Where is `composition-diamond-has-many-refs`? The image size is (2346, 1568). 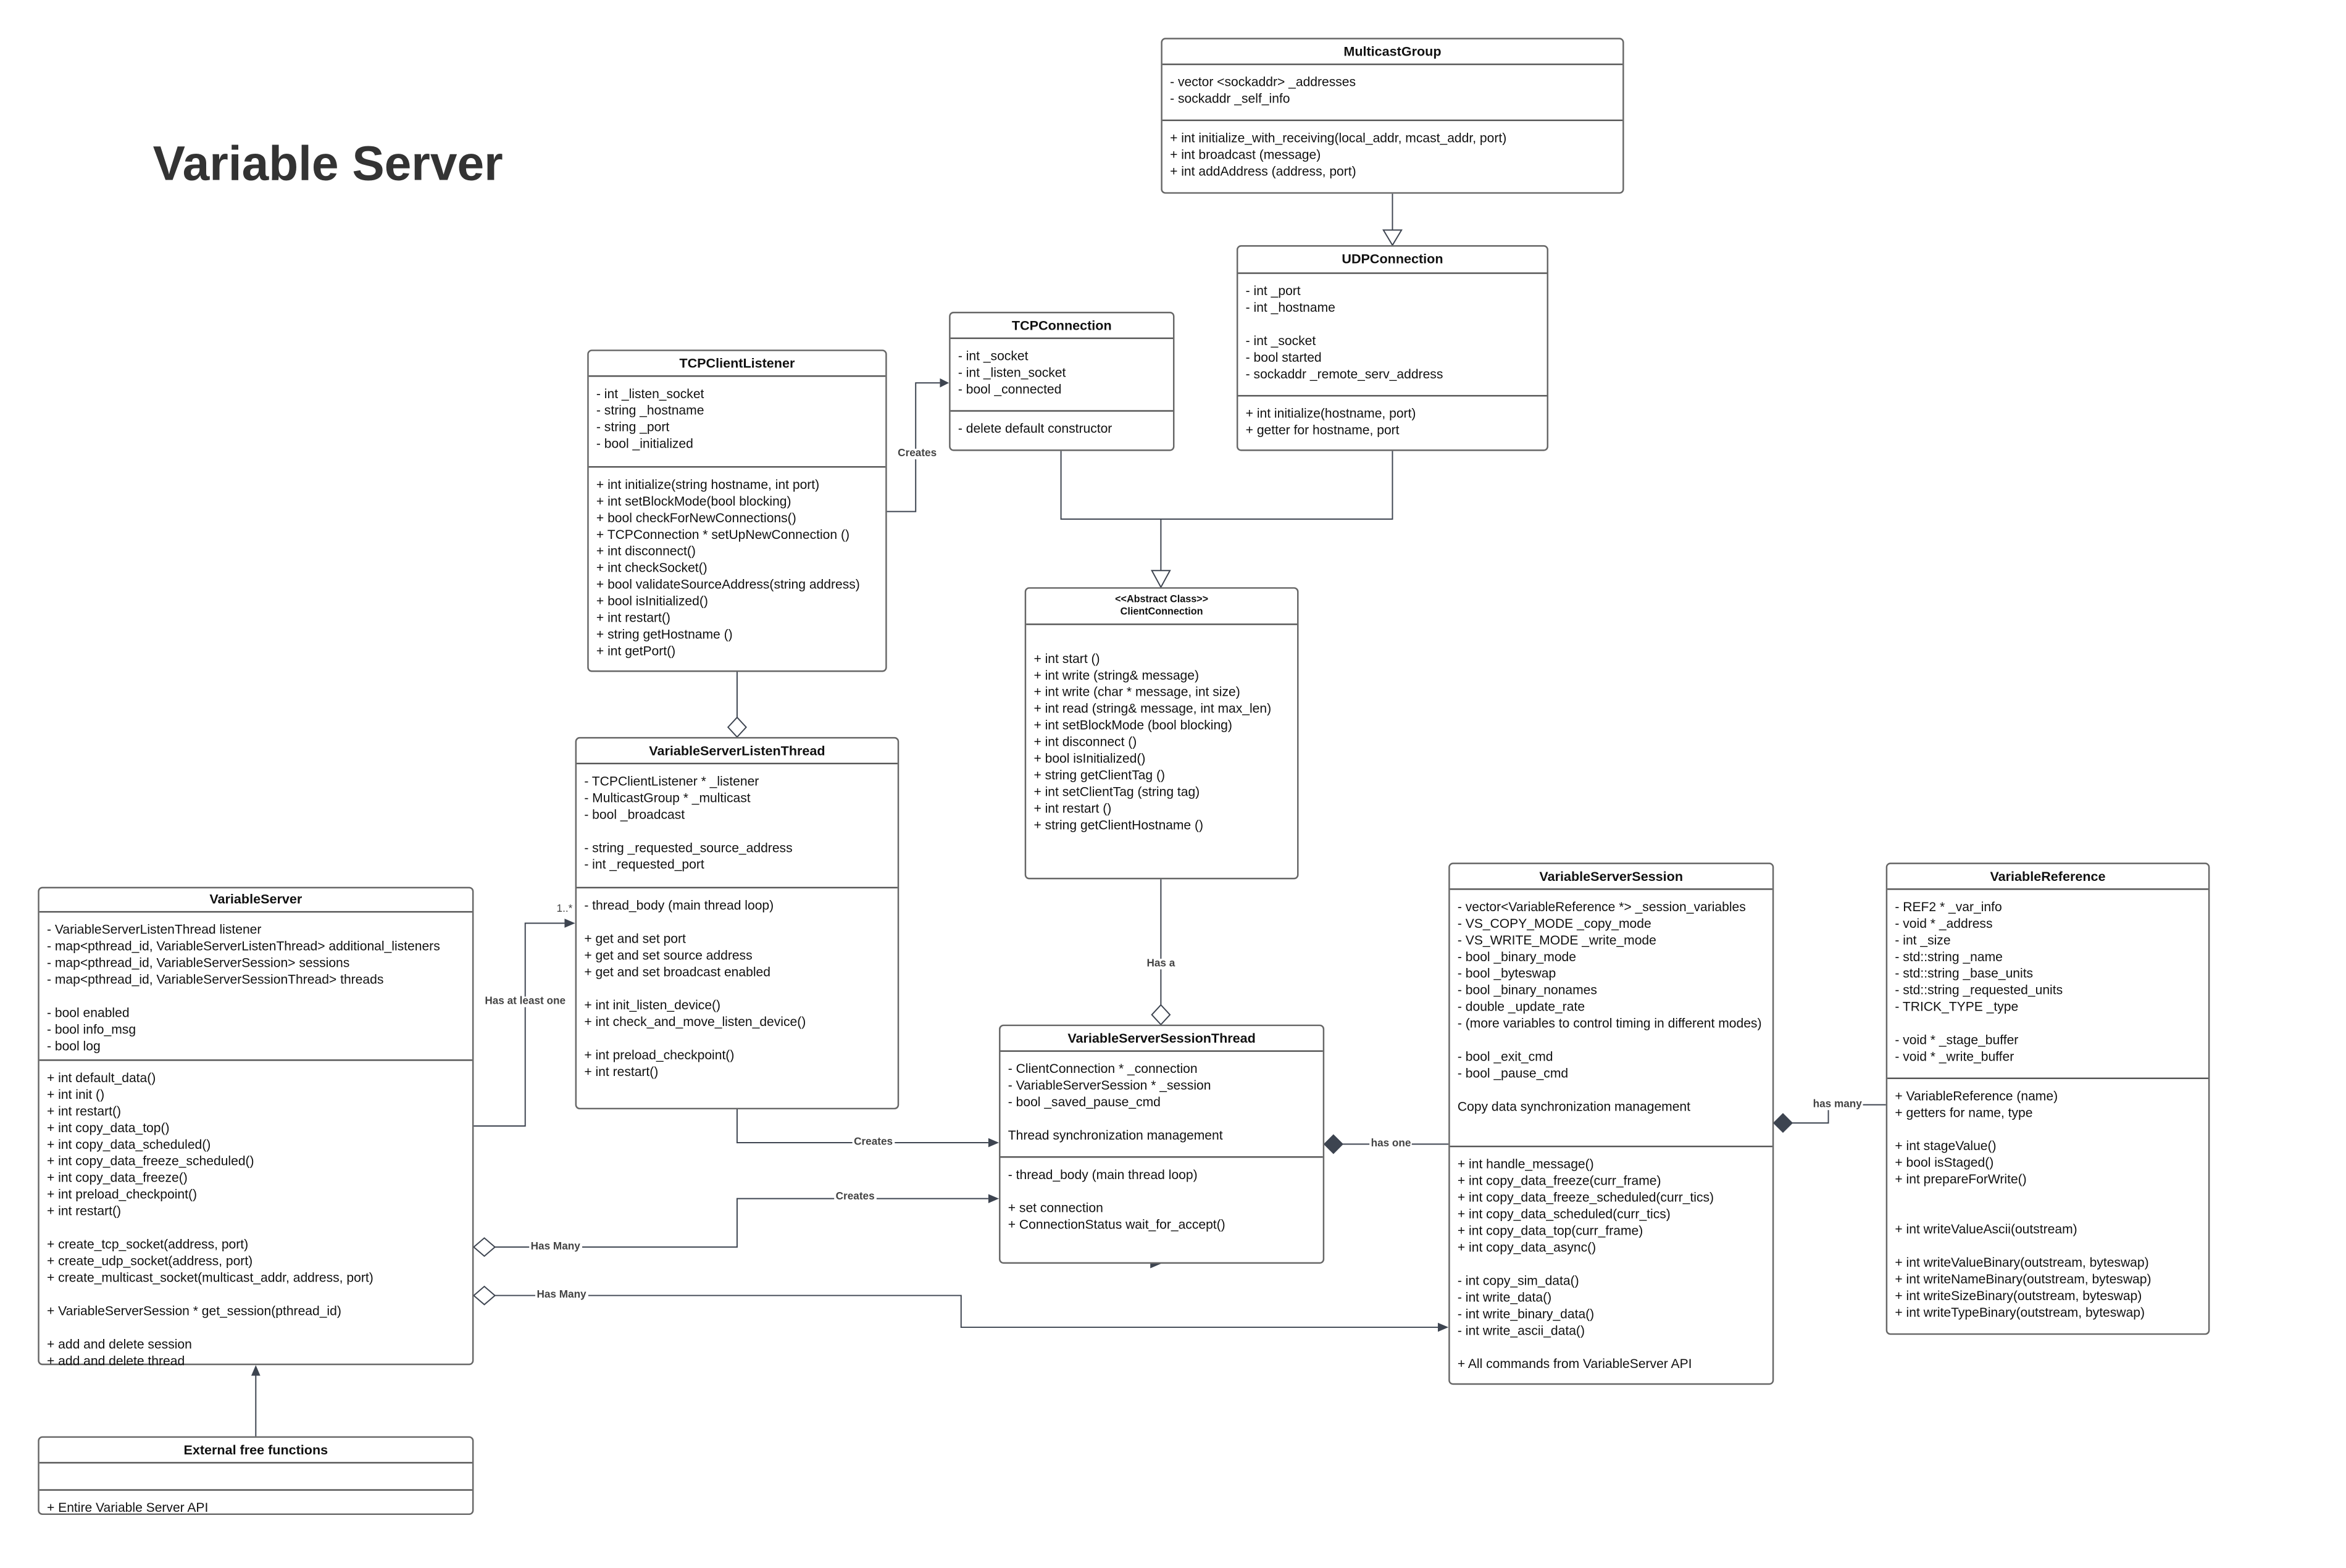 composition-diamond-has-many-refs is located at coordinates (1782, 1122).